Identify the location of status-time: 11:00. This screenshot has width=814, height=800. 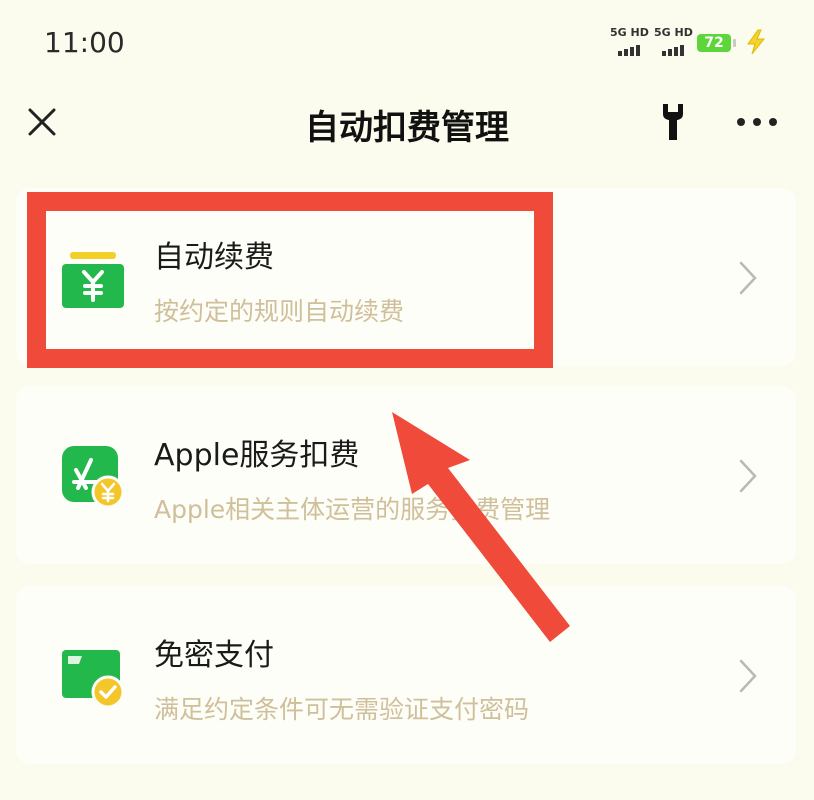
(84, 42).